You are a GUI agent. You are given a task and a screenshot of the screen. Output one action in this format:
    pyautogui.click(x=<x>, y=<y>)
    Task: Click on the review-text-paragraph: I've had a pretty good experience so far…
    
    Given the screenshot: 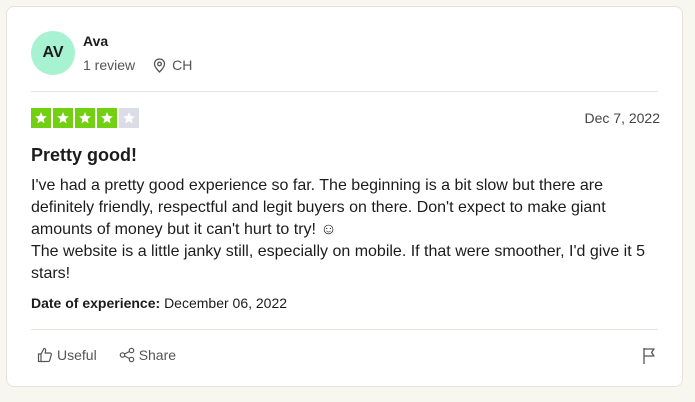 What is the action you would take?
    pyautogui.click(x=318, y=207)
    